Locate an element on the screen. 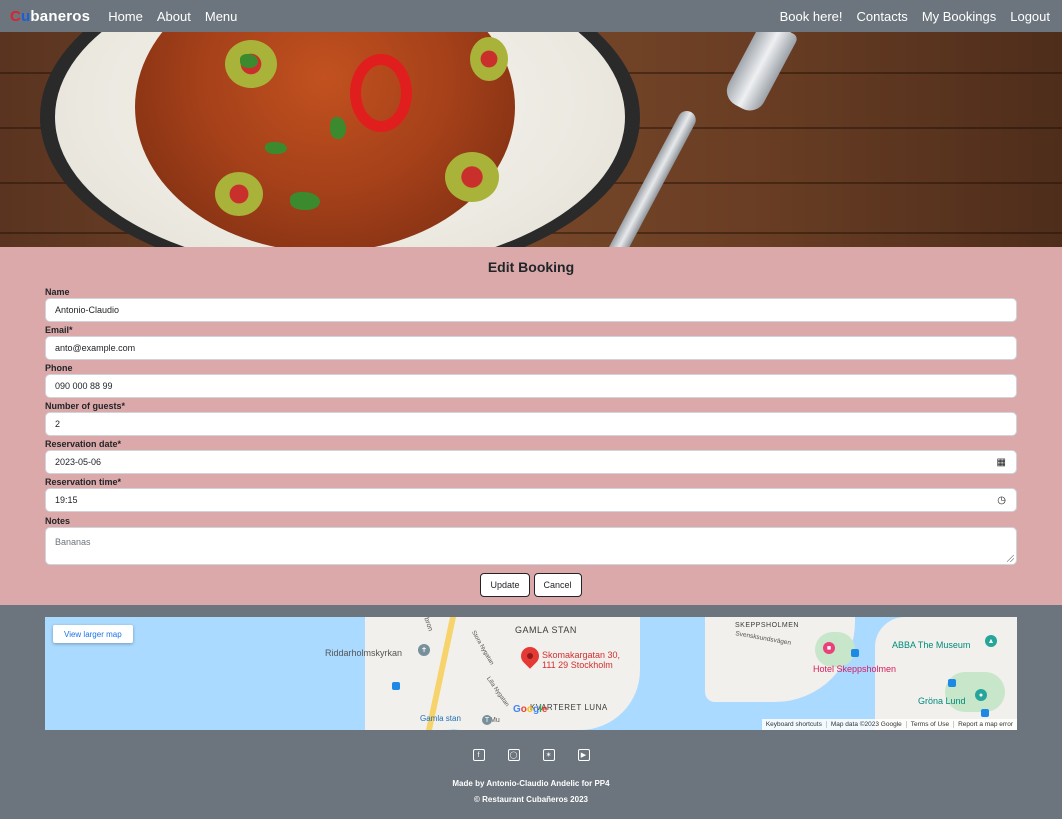  date-value: 2023-05-06 is located at coordinates (78, 462).